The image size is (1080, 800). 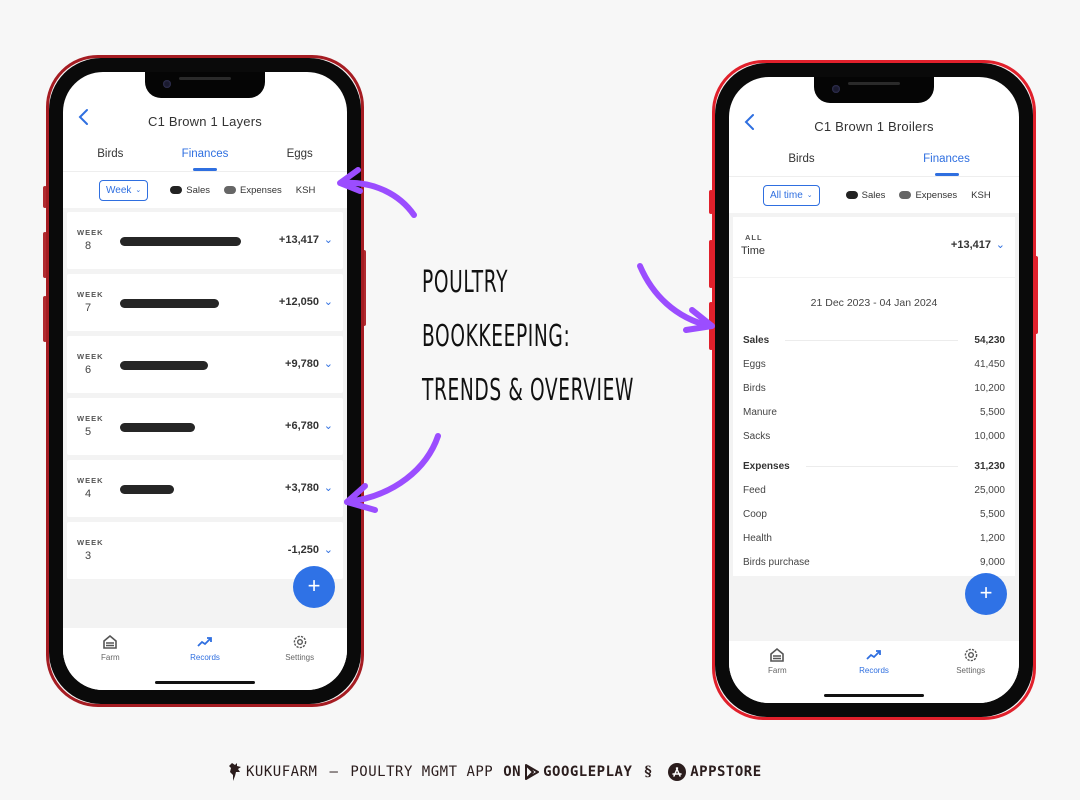 I want to click on footer-on: ON, so click(x=512, y=772).